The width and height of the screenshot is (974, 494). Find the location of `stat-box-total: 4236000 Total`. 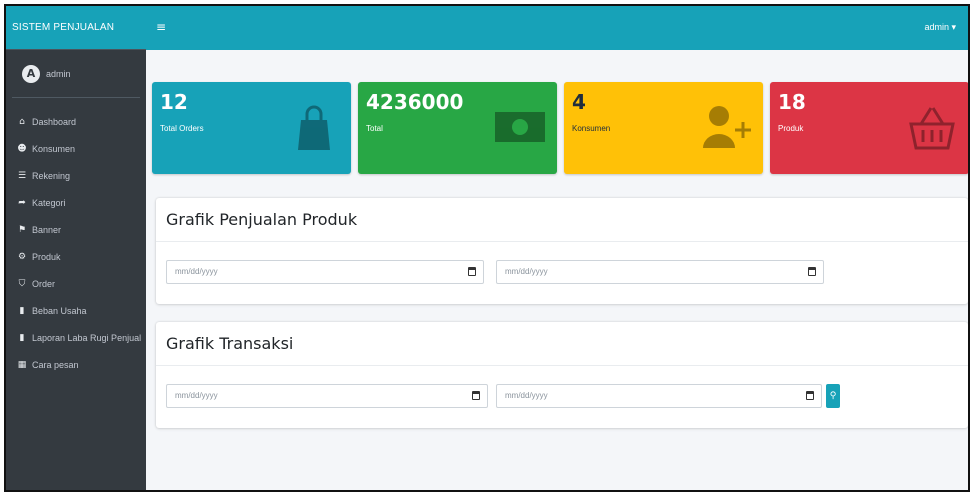

stat-box-total: 4236000 Total is located at coordinates (457, 128).